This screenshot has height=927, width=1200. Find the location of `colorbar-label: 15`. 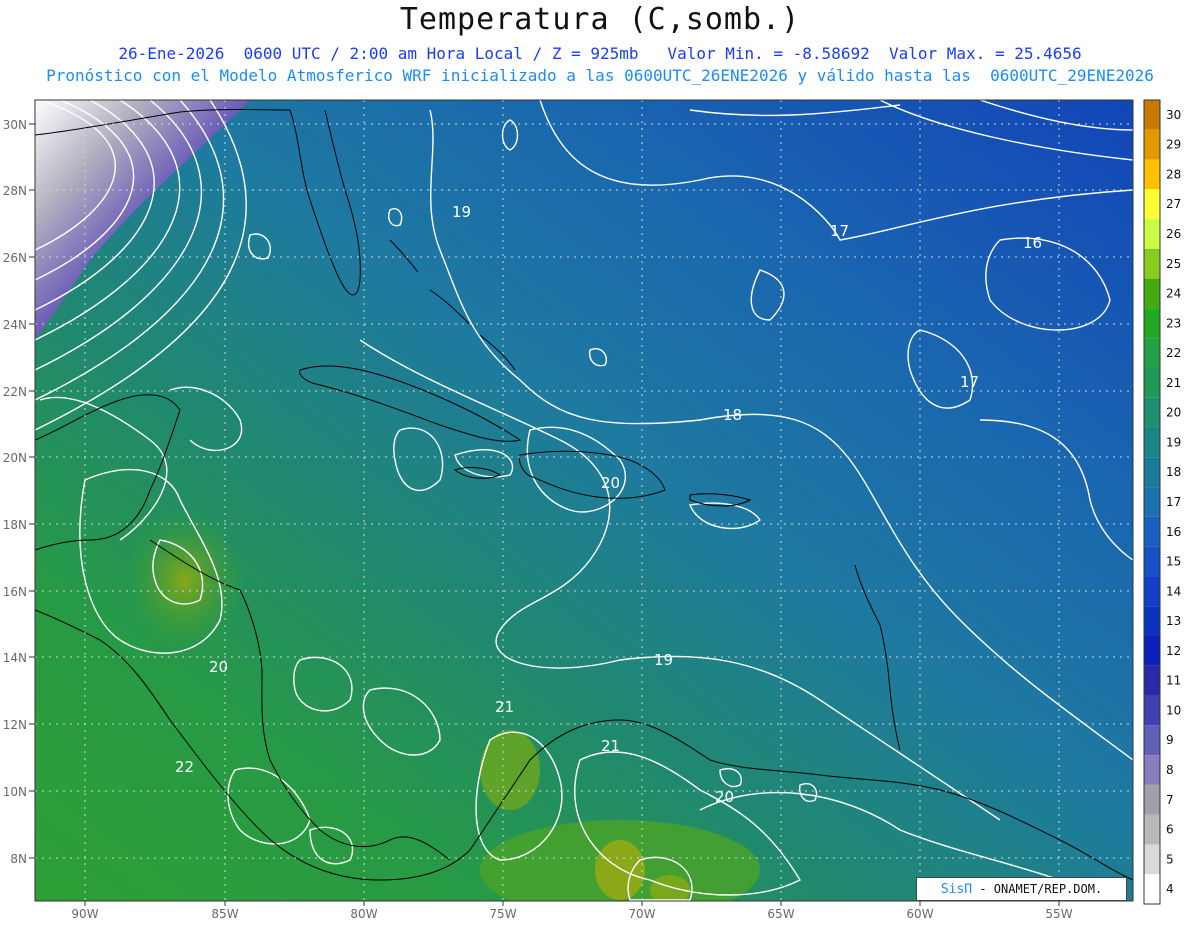

colorbar-label: 15 is located at coordinates (1173, 562).